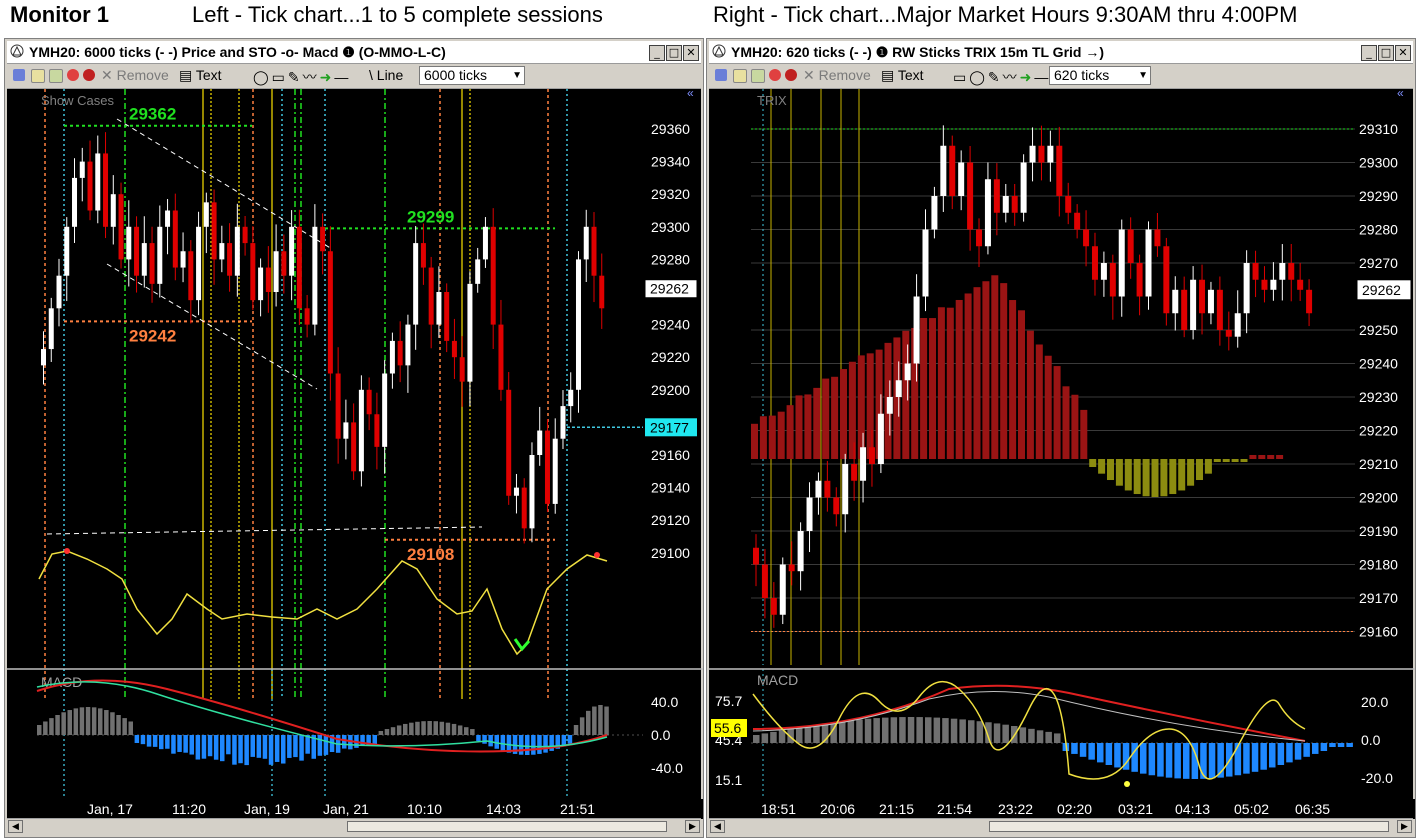 This screenshot has height=840, width=1419. I want to click on left-scrollbar: ◀ ▶, so click(354, 826).